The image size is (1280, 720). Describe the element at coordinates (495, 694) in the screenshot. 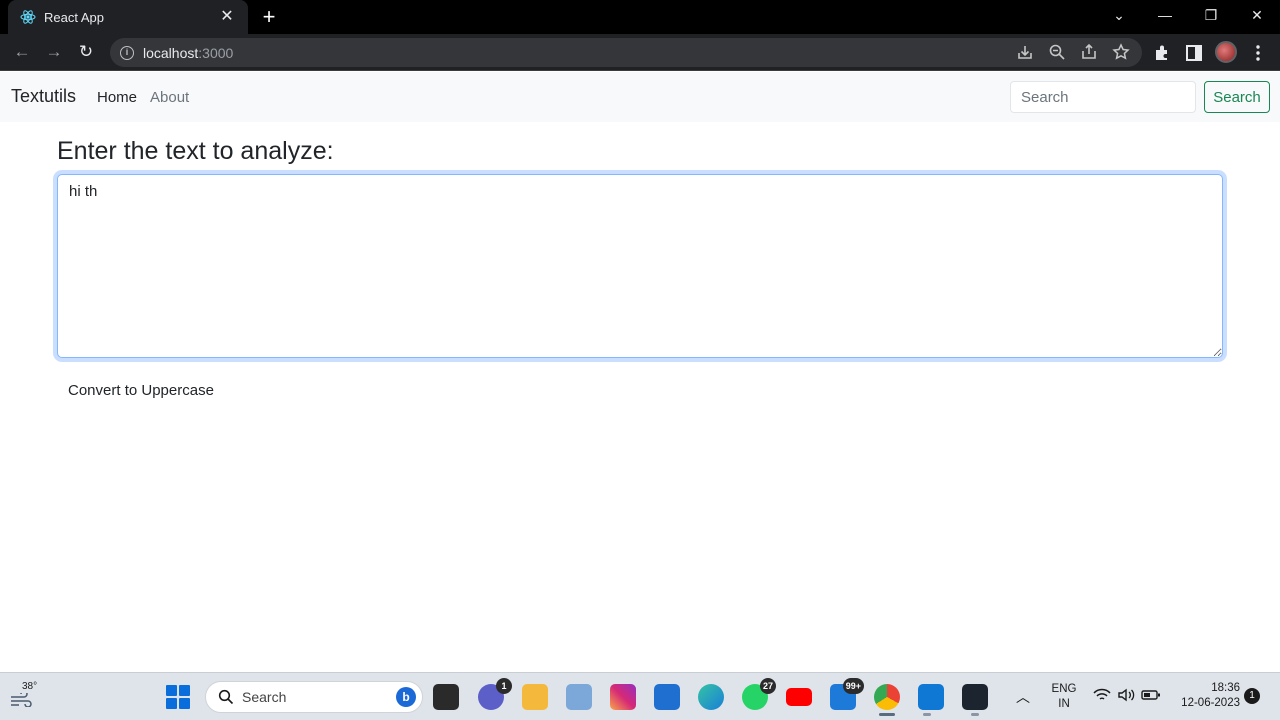

I see `teams-chat-icon: 1` at that location.